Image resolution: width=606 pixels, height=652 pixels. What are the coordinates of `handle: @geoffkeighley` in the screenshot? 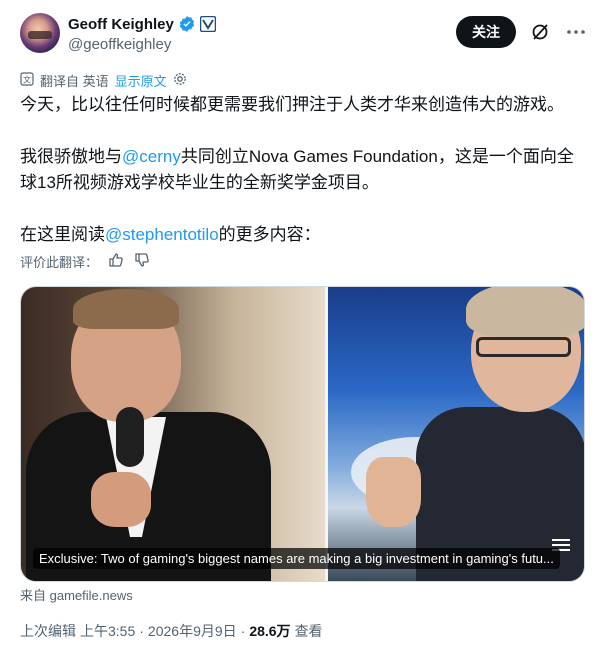 It's located at (142, 44).